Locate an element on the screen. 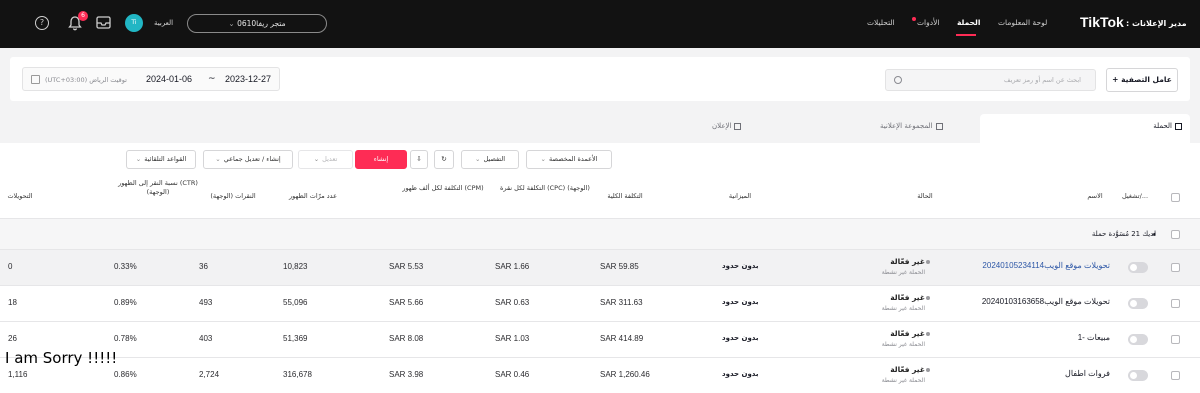 This screenshot has width=1200, height=393. header-cpc: التكلفة لكل نقرة (CPC) (الوجهة) is located at coordinates (545, 188).